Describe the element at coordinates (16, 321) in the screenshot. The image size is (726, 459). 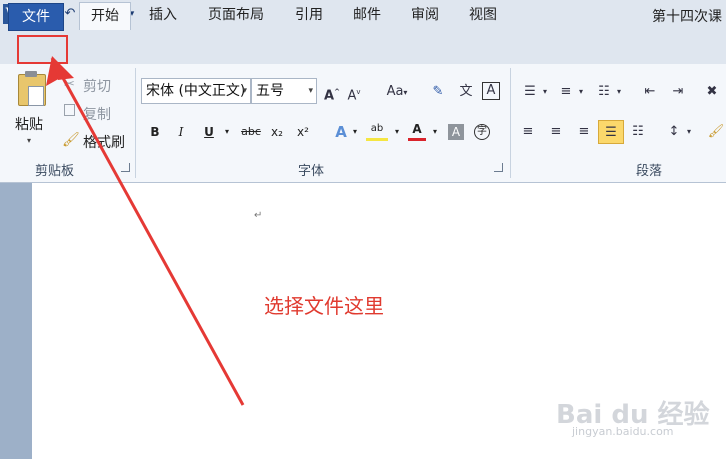
I see `left-margin-strip` at that location.